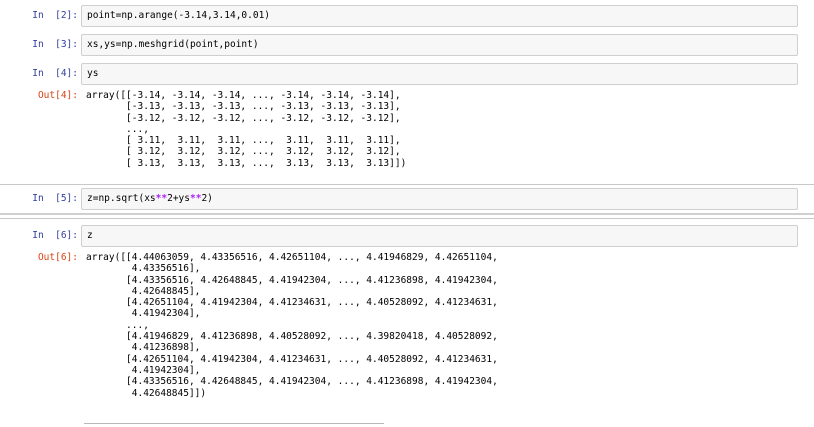  What do you see at coordinates (178, 198) in the screenshot?
I see `code-text: 2+ys` at bounding box center [178, 198].